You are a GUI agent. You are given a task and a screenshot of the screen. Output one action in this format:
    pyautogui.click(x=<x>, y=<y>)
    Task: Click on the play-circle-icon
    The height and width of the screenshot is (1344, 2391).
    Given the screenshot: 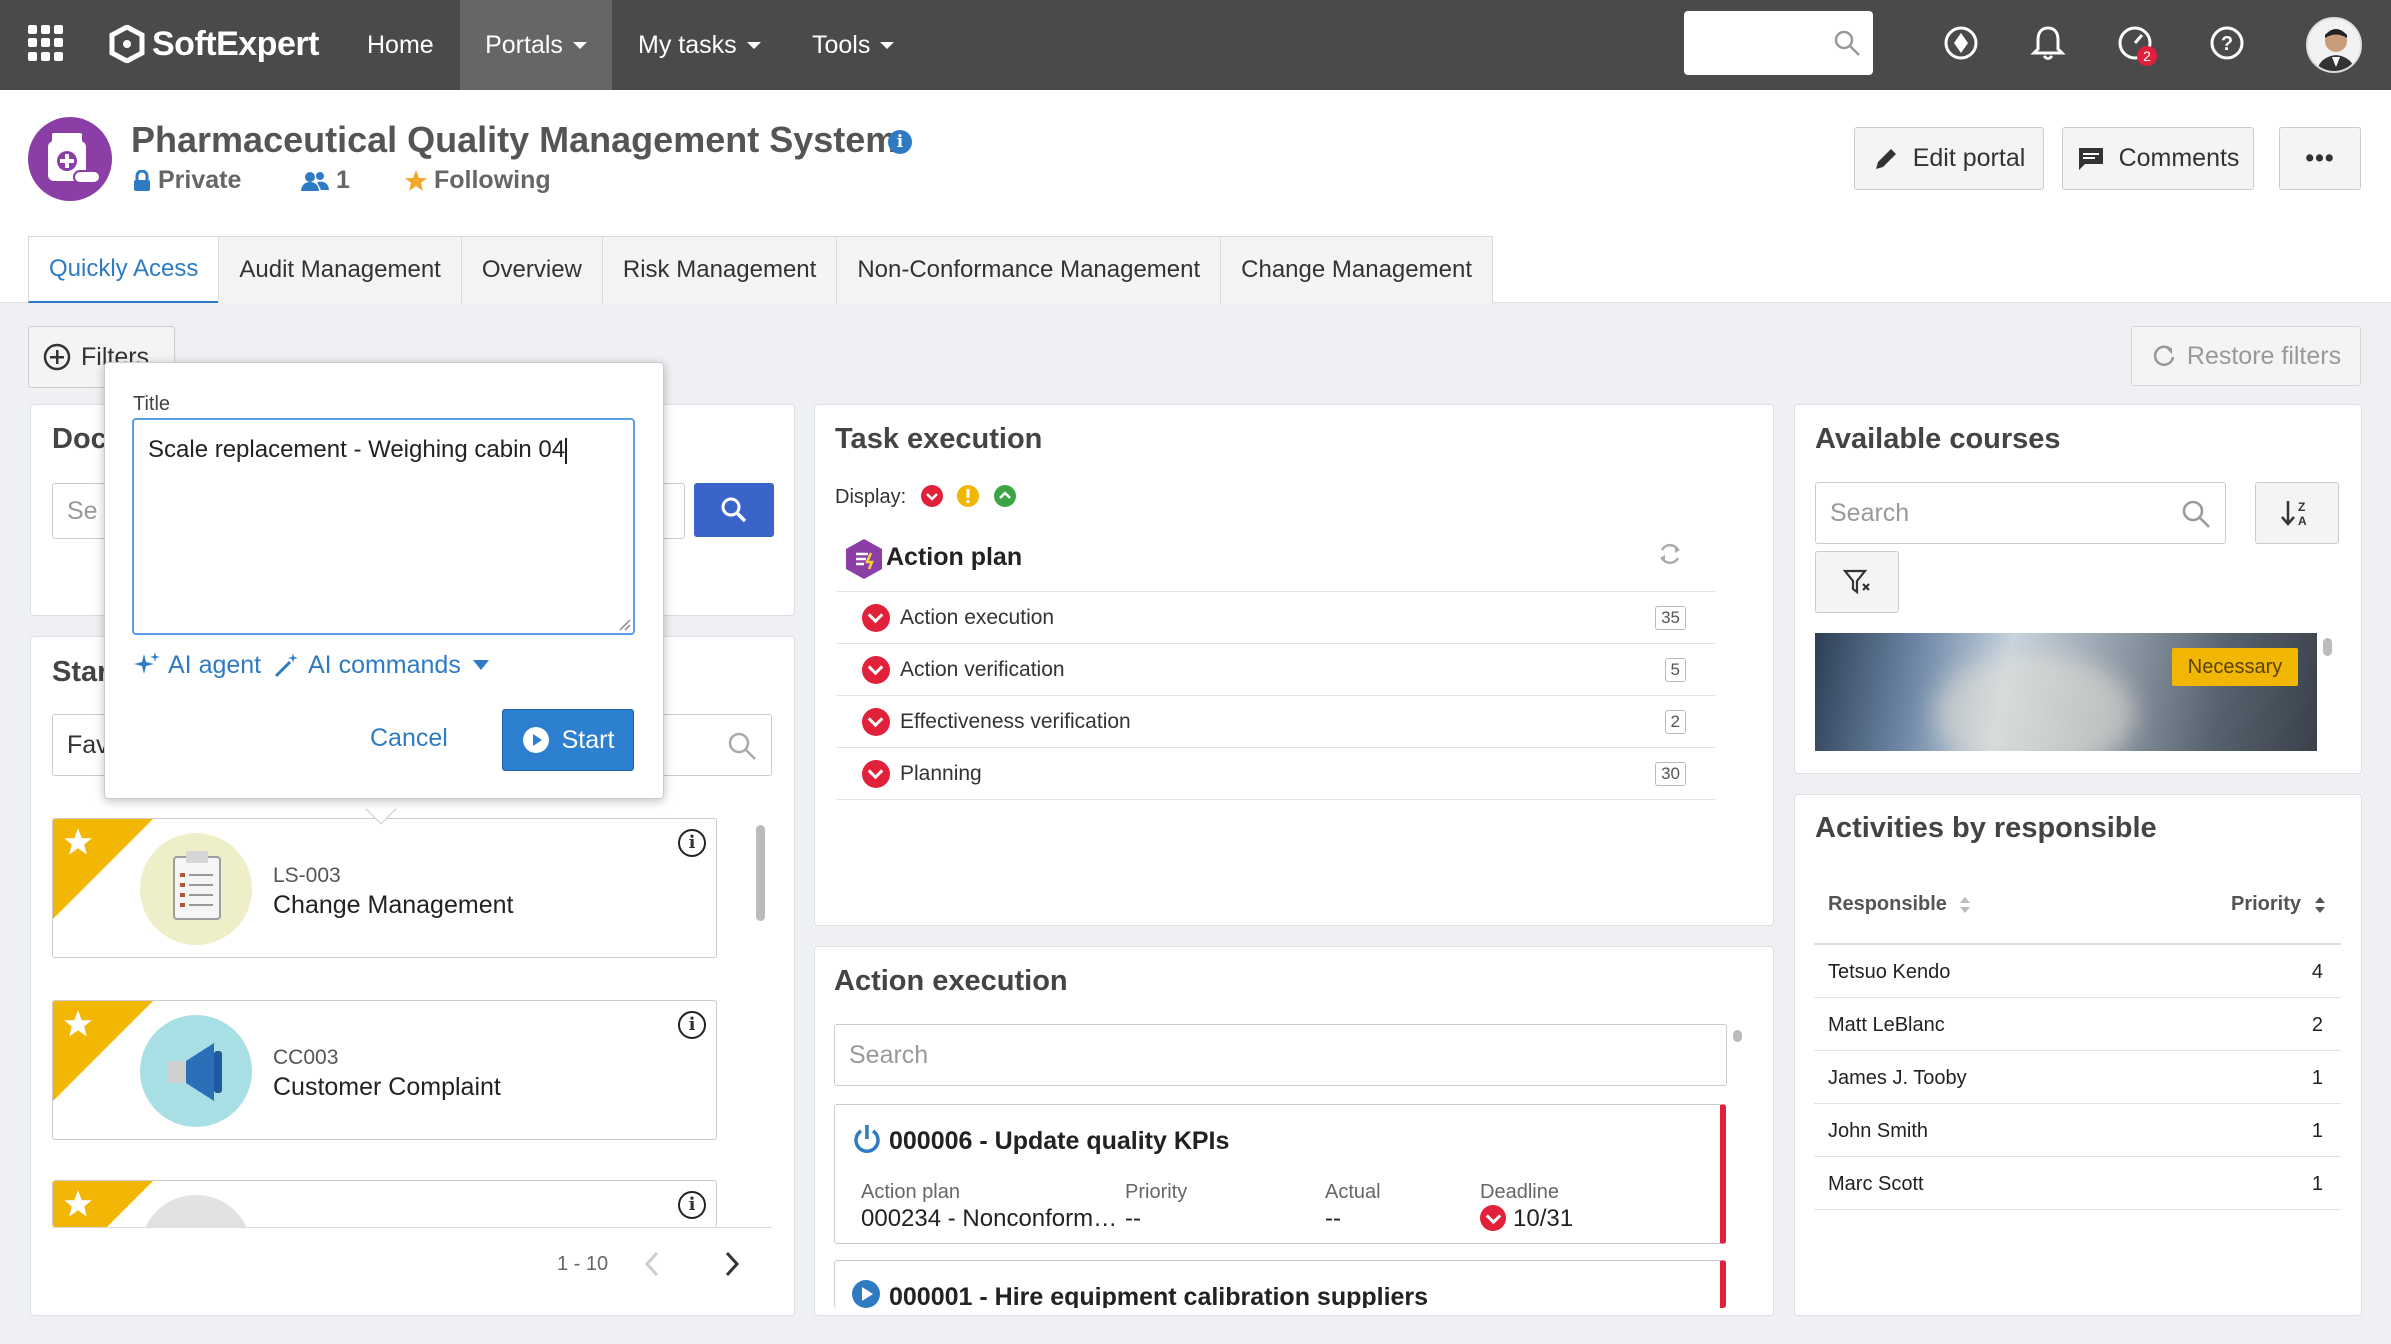 What is the action you would take?
    pyautogui.click(x=535, y=740)
    